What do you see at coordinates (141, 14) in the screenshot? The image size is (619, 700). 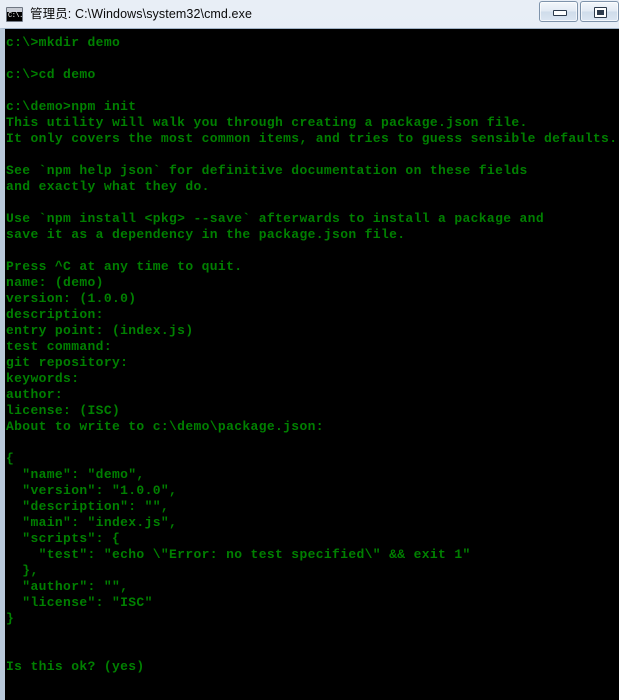 I see `window-title: 管理员: C:\Windows\system32\cmd.exe` at bounding box center [141, 14].